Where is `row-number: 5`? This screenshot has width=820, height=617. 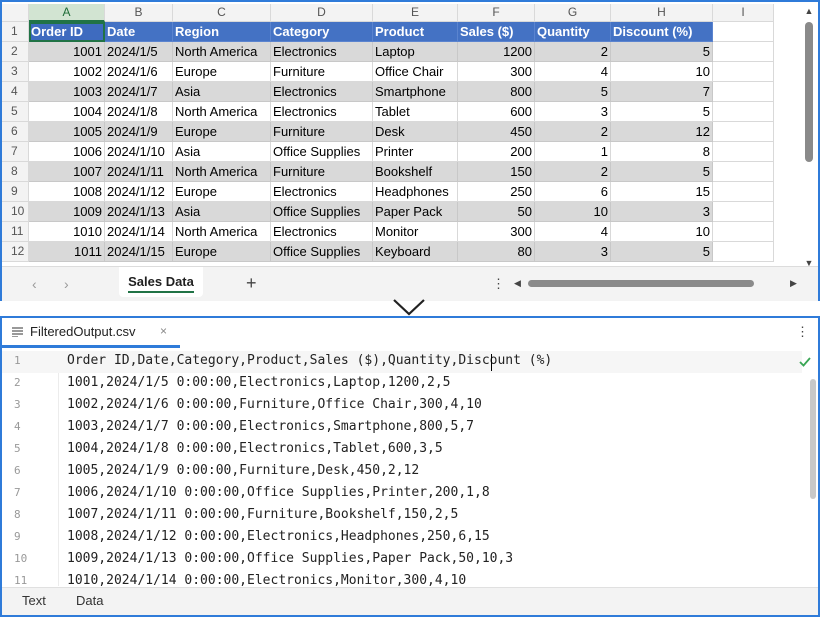
row-number: 5 is located at coordinates (15, 112).